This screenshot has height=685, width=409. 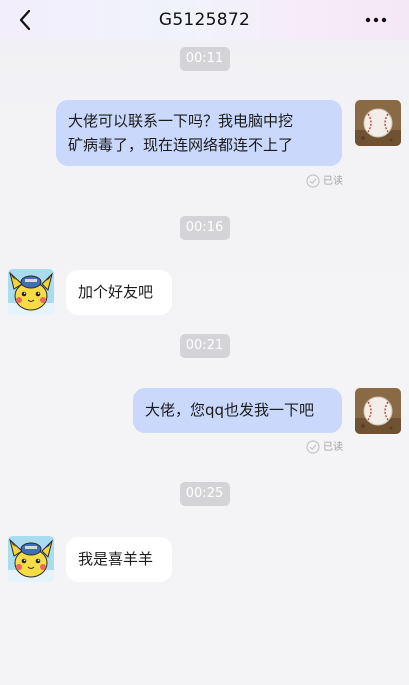 I want to click on message-line: 大佬可以联系一下吗？我电脑中挖, so click(x=181, y=121).